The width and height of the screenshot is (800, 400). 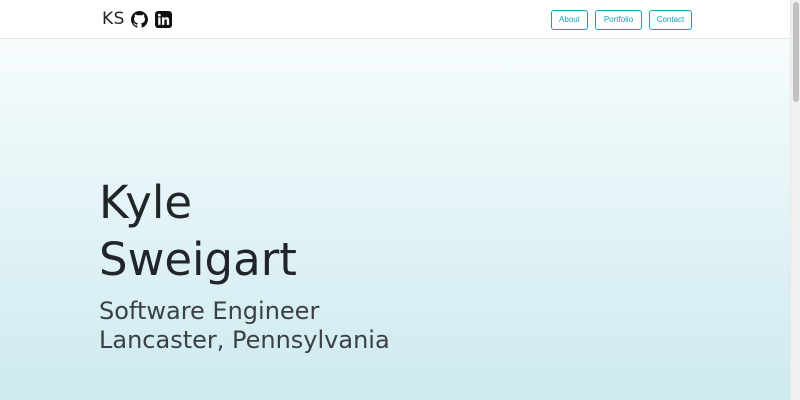 What do you see at coordinates (670, 20) in the screenshot?
I see `nav-contact-button: Contact` at bounding box center [670, 20].